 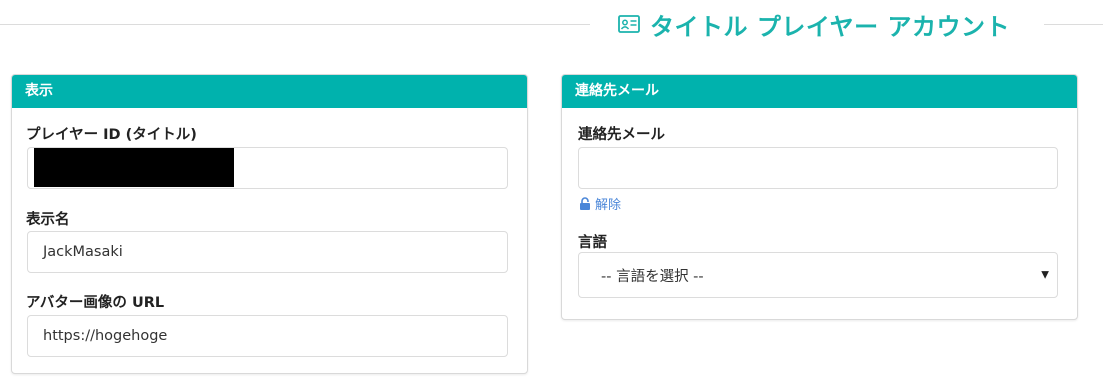 I want to click on player-id-field, so click(x=267, y=168).